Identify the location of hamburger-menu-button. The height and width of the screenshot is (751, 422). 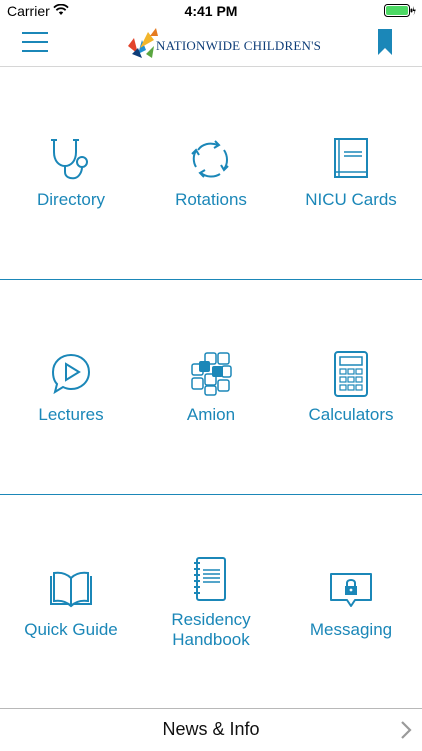
(35, 43).